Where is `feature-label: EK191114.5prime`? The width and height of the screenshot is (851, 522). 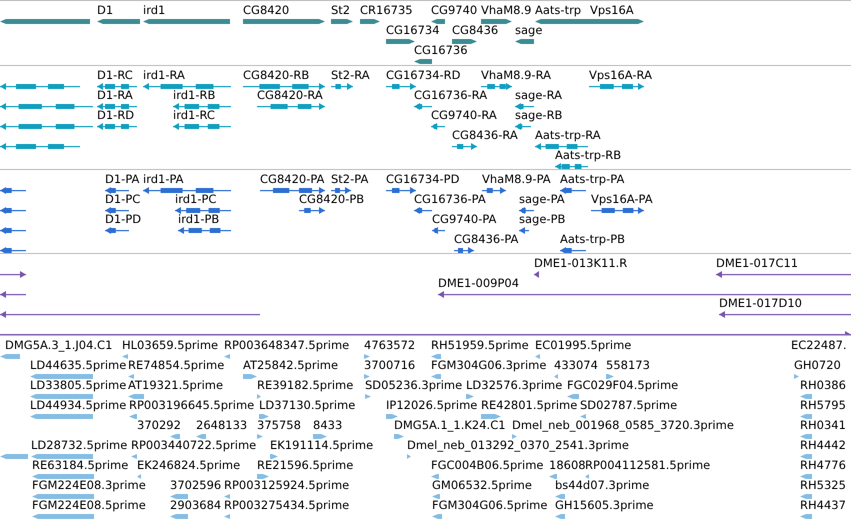
feature-label: EK191114.5prime is located at coordinates (322, 445).